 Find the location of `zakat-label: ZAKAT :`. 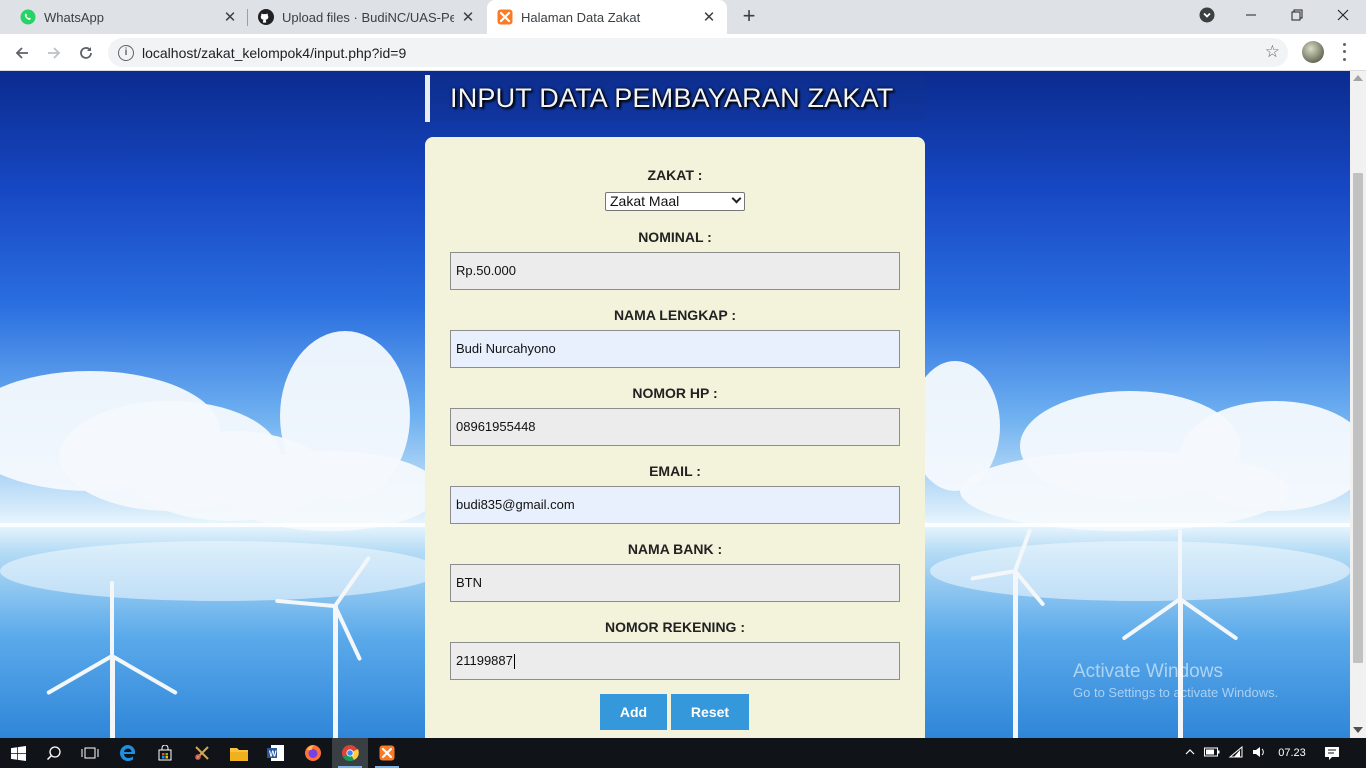

zakat-label: ZAKAT : is located at coordinates (675, 175).